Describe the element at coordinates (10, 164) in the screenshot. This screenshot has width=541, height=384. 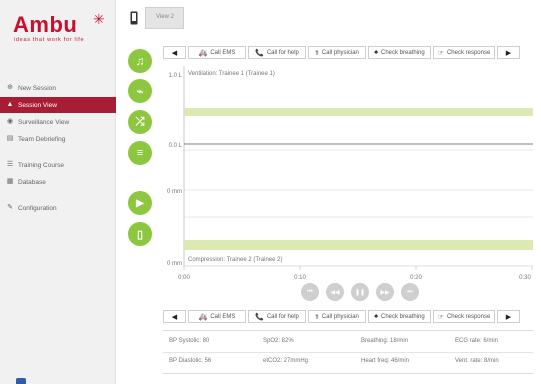
I see `list-icon: ☰` at that location.